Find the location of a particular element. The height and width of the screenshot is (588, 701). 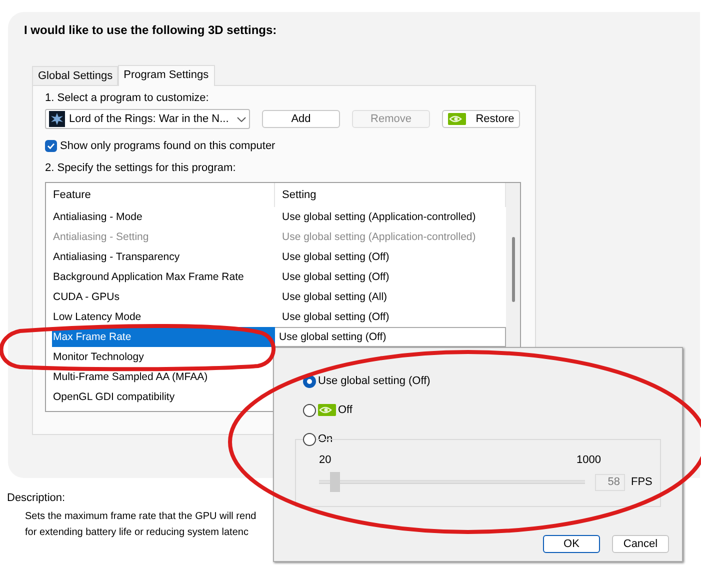

description-text: for extending battery life or reducing system latenc is located at coordinates (136, 533).